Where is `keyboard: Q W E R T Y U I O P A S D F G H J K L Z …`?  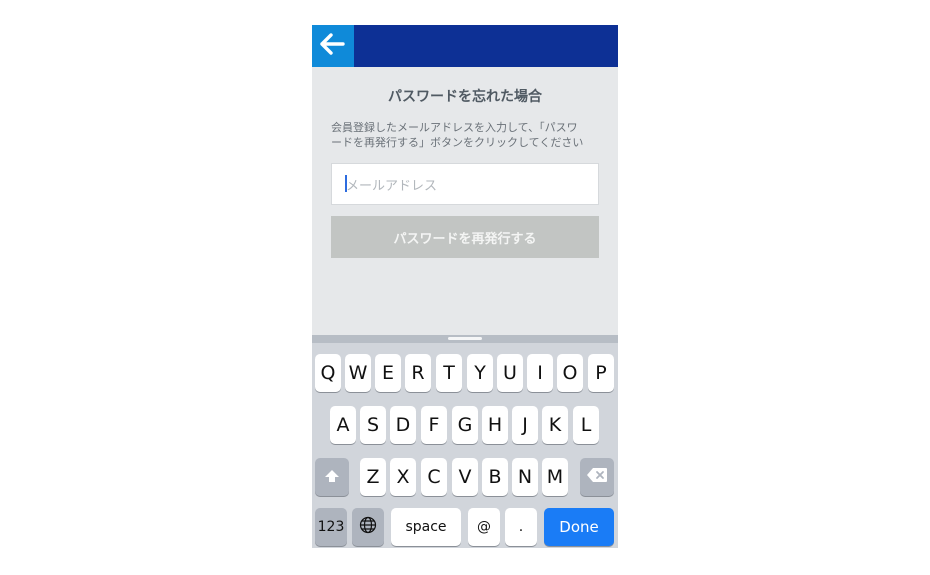
keyboard: Q W E R T Y U I O P A S D F G H J K L Z … is located at coordinates (465, 441).